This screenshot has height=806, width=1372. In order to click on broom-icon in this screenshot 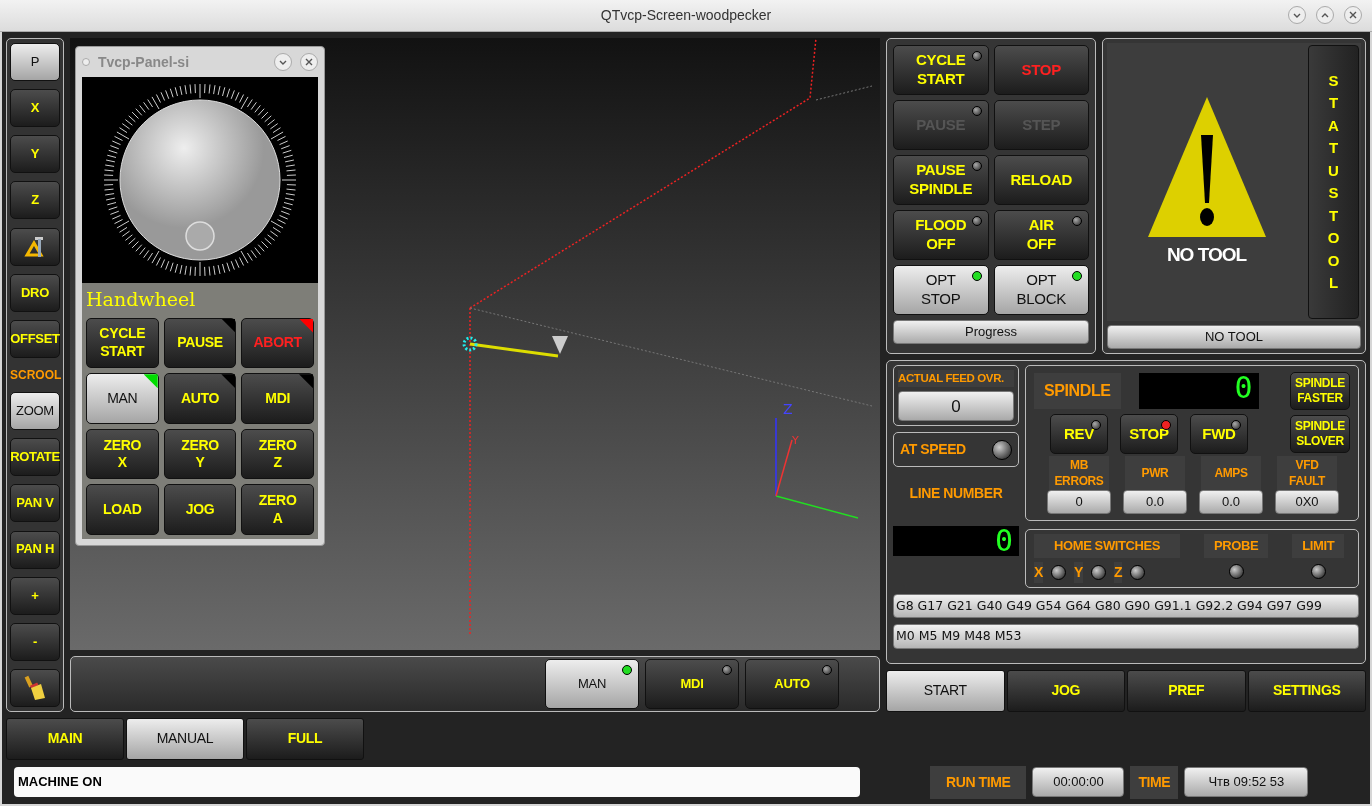, I will do `click(35, 687)`.